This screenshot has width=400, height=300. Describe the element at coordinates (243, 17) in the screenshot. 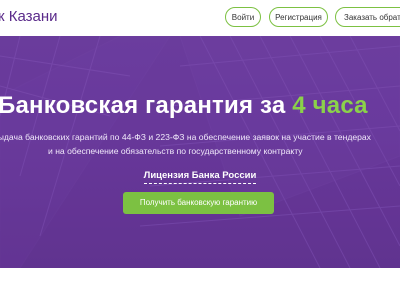

I see `login-button: Войти` at that location.